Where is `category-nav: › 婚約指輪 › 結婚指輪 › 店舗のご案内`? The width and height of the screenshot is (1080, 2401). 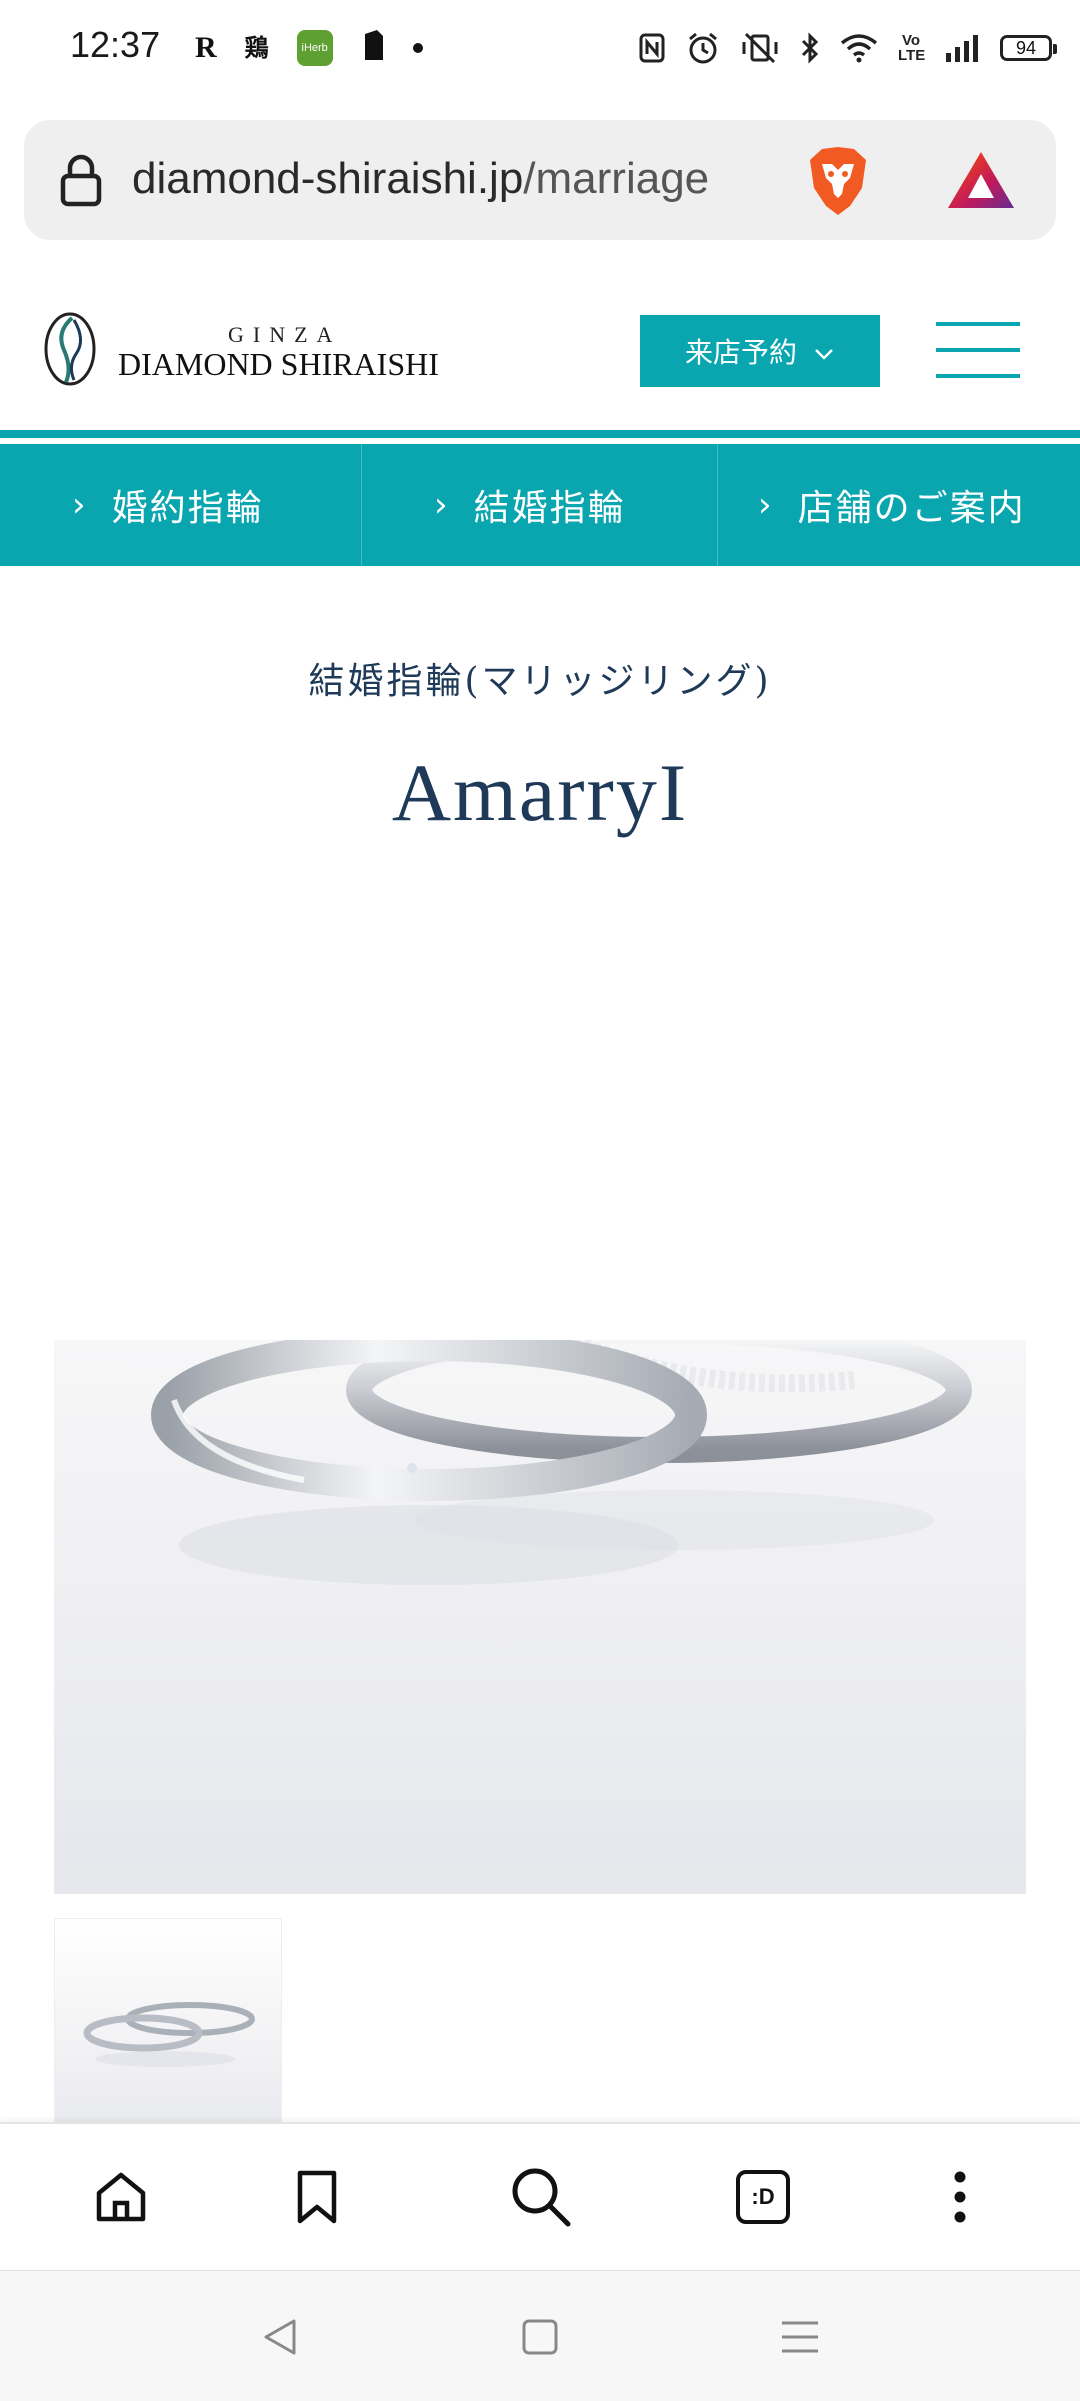
category-nav: › 婚約指輪 › 結婚指輪 › 店舗のご案内 is located at coordinates (540, 505).